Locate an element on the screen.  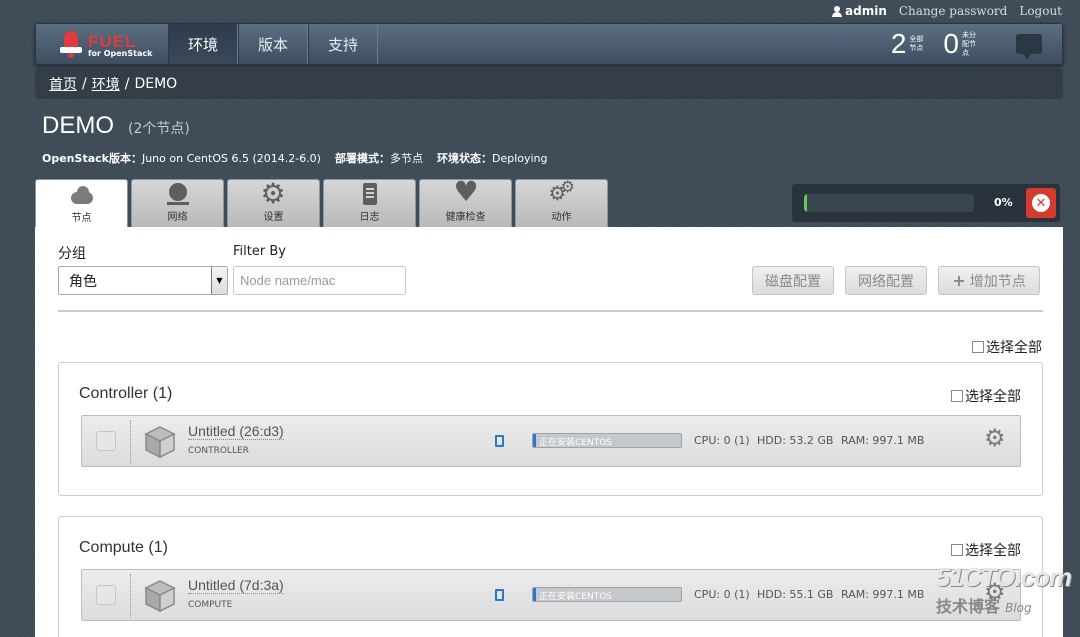
tab-health-check: 健康检查 is located at coordinates (465, 201).